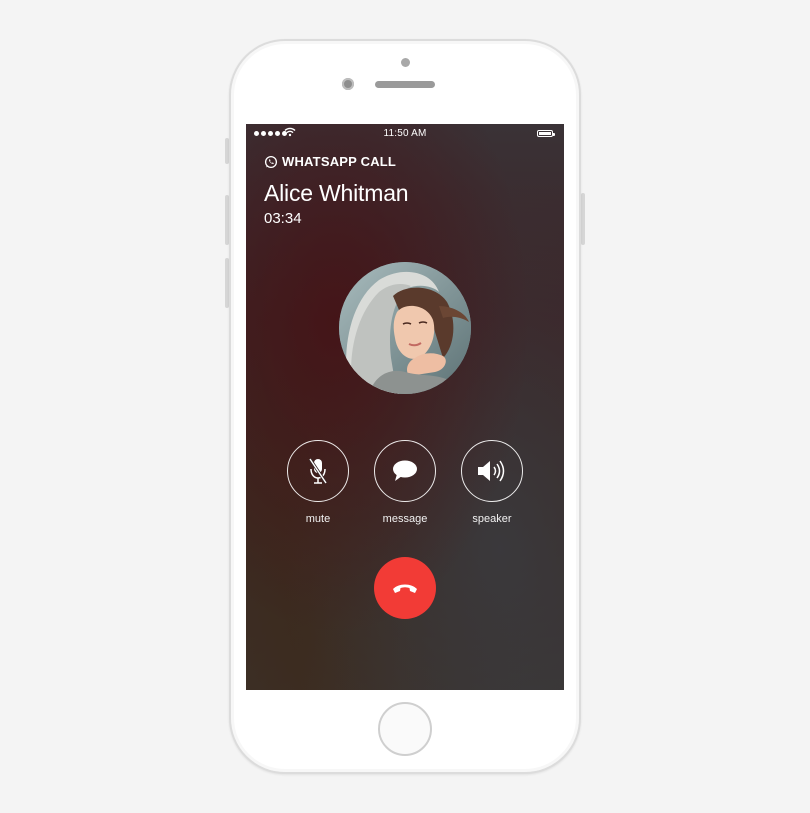 This screenshot has height=813, width=810. What do you see at coordinates (583, 219) in the screenshot?
I see `power-button` at bounding box center [583, 219].